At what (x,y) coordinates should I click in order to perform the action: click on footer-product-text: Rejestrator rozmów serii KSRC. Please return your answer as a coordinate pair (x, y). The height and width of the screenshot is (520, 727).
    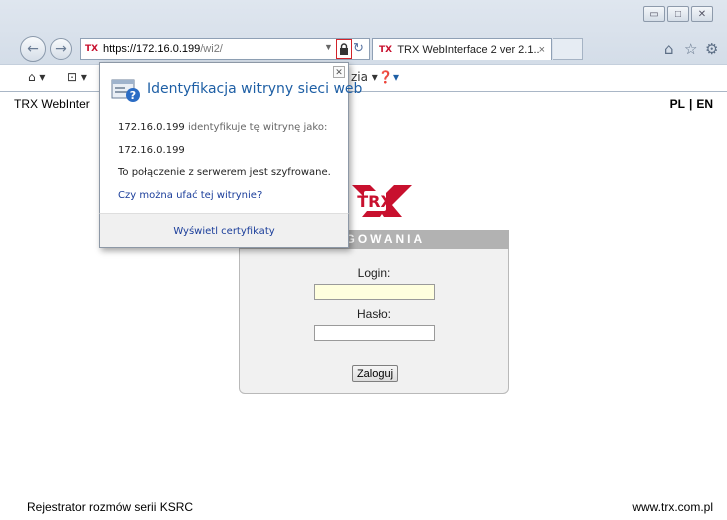
    Looking at the image, I should click on (110, 507).